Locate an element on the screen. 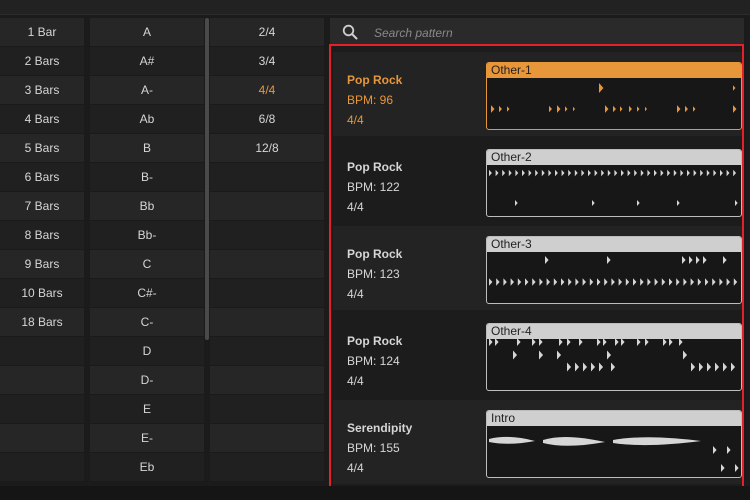  pattern-row: Serendipity BPM: 155 4/4 Intro is located at coordinates (537, 442).